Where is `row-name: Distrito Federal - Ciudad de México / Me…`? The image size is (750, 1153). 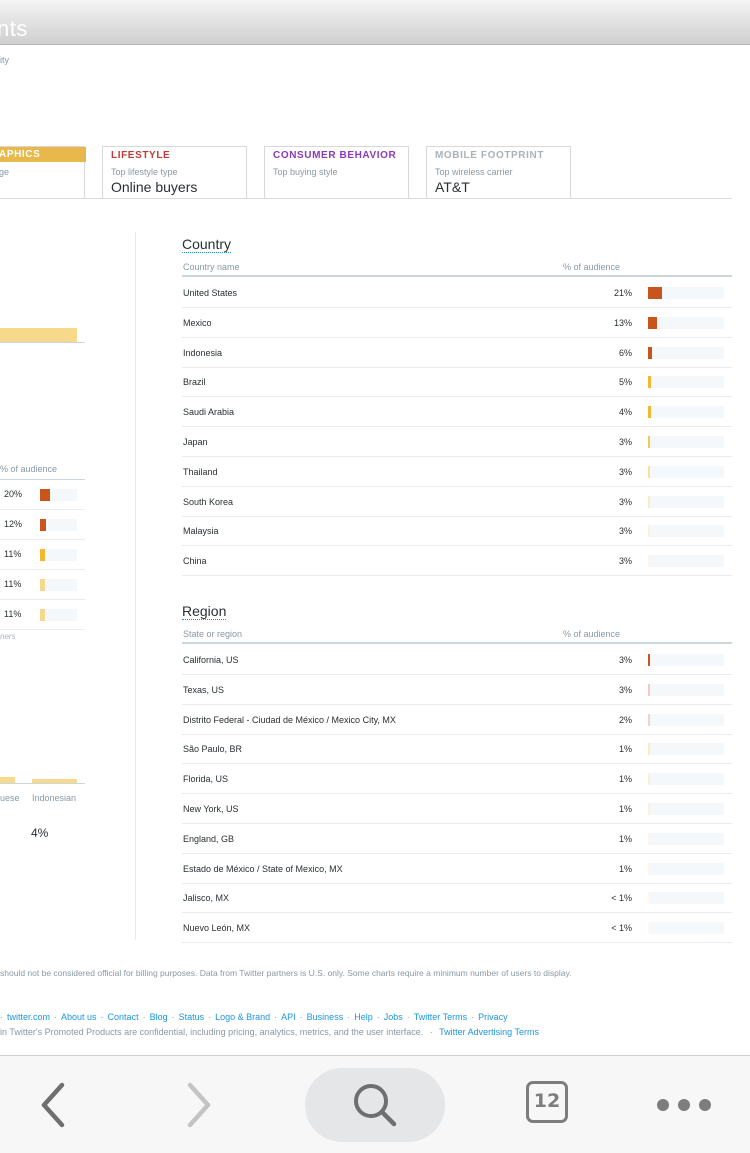
row-name: Distrito Federal - Ciudad de México / Me… is located at coordinates (289, 719).